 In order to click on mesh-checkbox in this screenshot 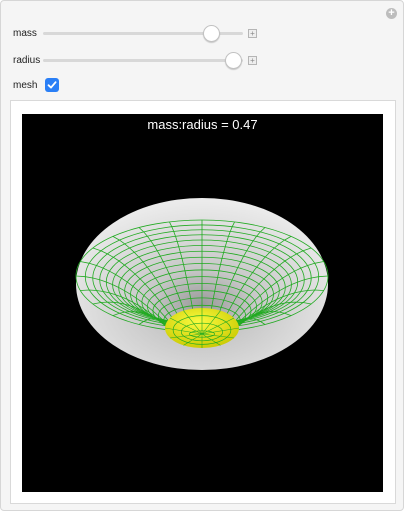, I will do `click(52, 85)`.